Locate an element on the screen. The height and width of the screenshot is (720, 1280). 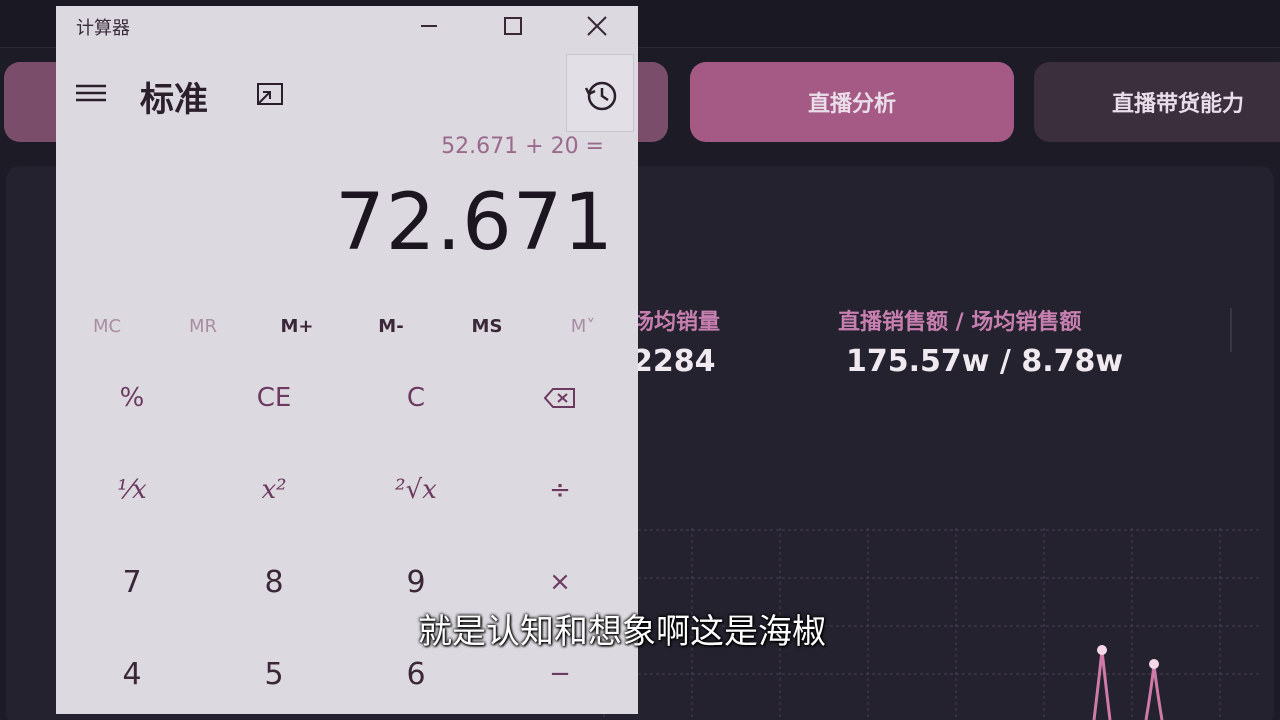
clear-entry-key: CE is located at coordinates (274, 398).